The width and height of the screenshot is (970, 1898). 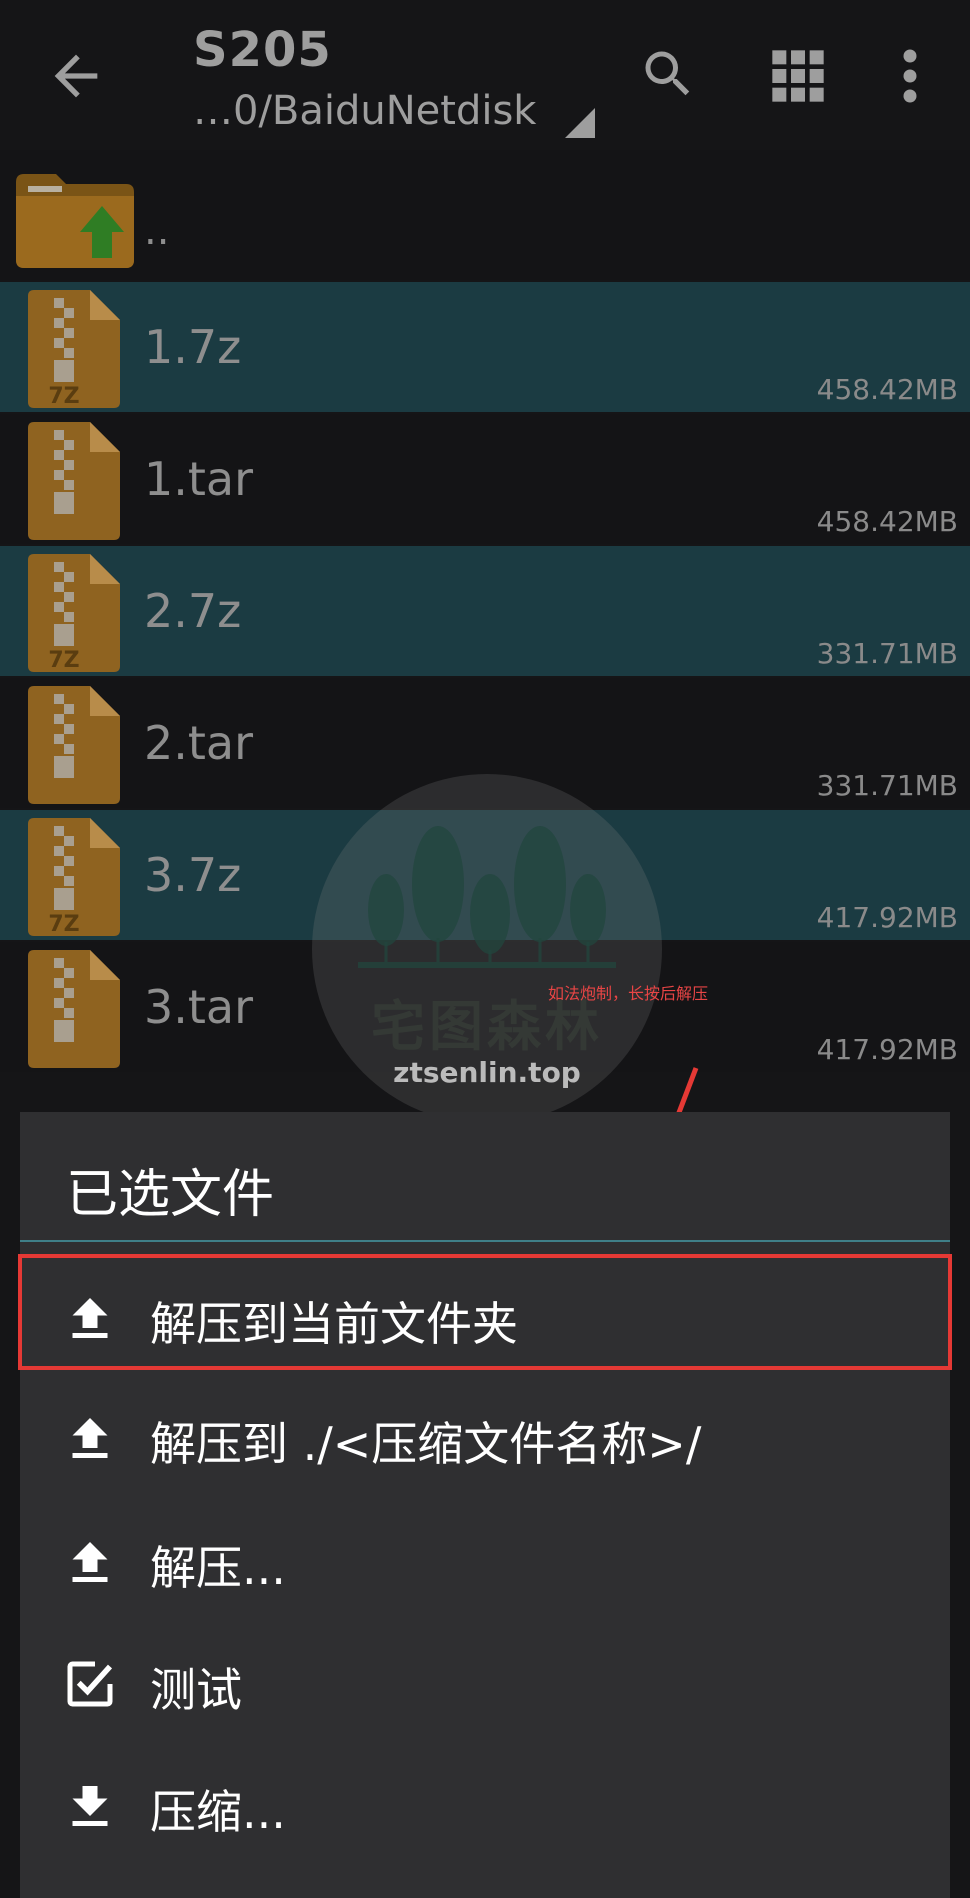 I want to click on sheet-title: 已选文件, so click(x=170, y=1195).